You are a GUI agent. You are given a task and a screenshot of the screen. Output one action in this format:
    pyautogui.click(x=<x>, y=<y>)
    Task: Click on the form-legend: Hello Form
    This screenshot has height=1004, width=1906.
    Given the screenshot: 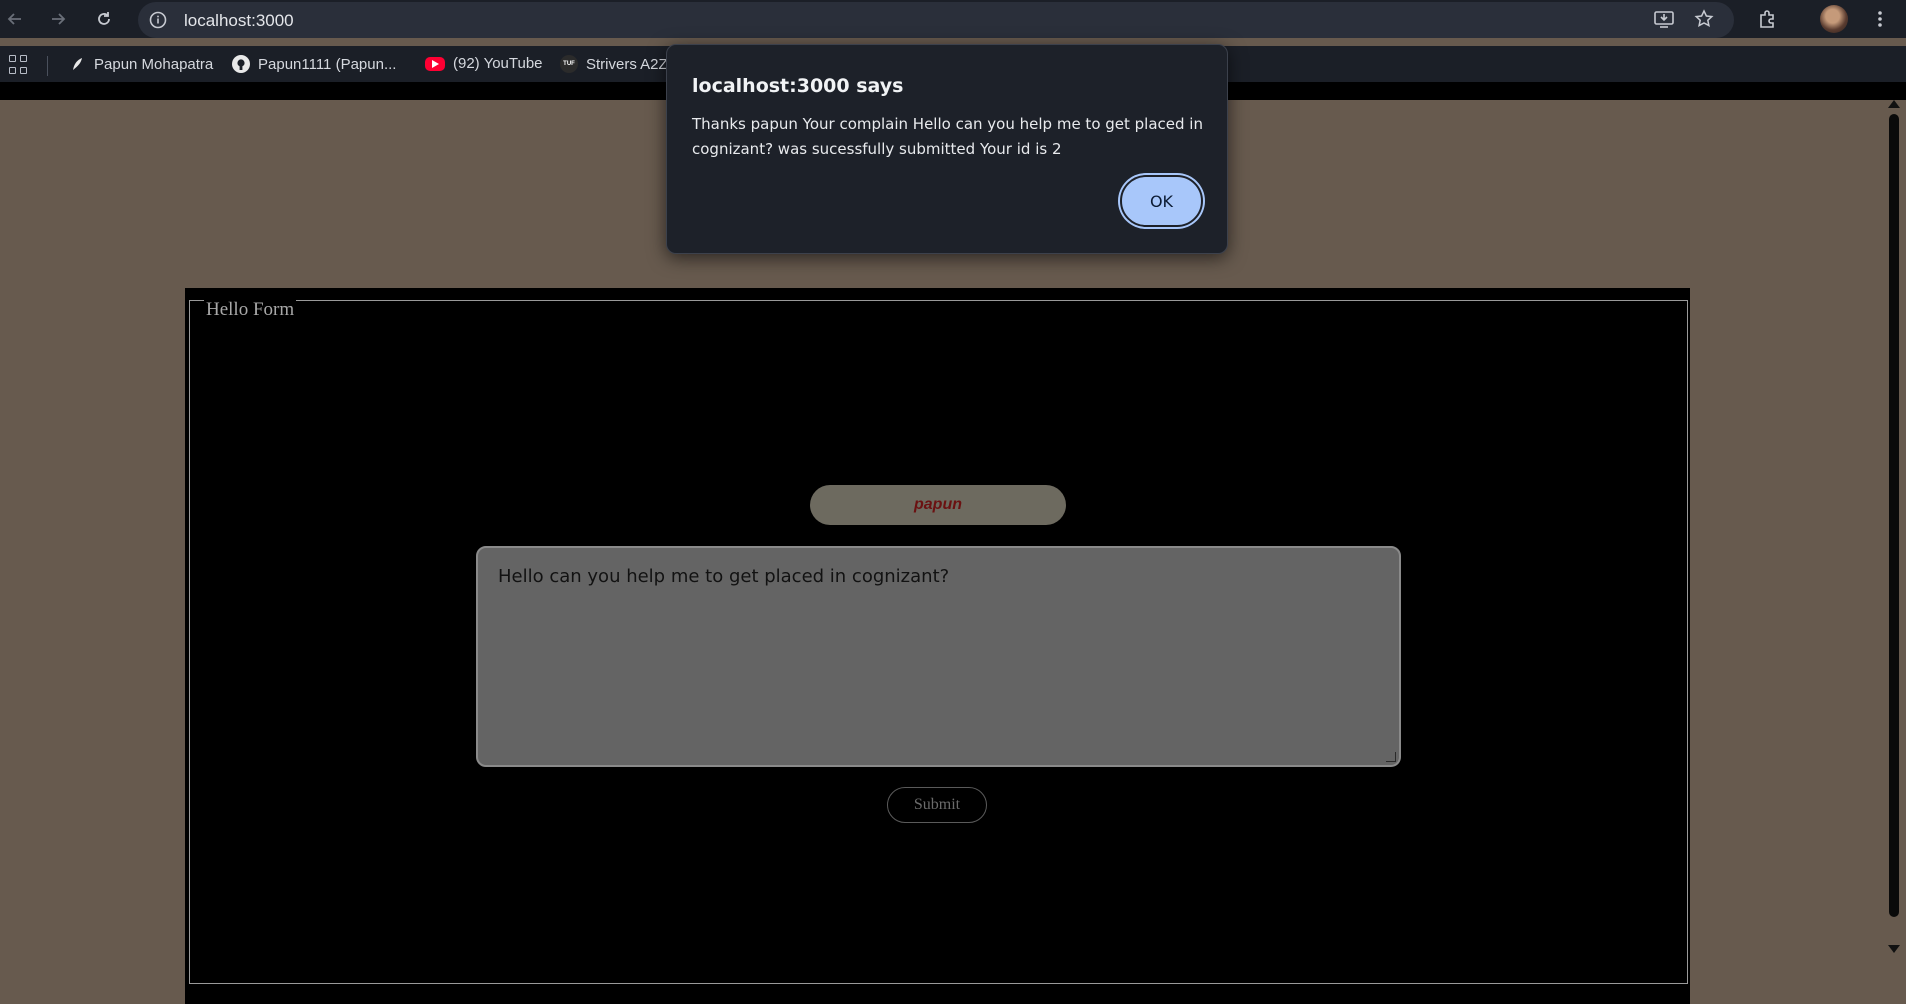 What is the action you would take?
    pyautogui.click(x=250, y=310)
    